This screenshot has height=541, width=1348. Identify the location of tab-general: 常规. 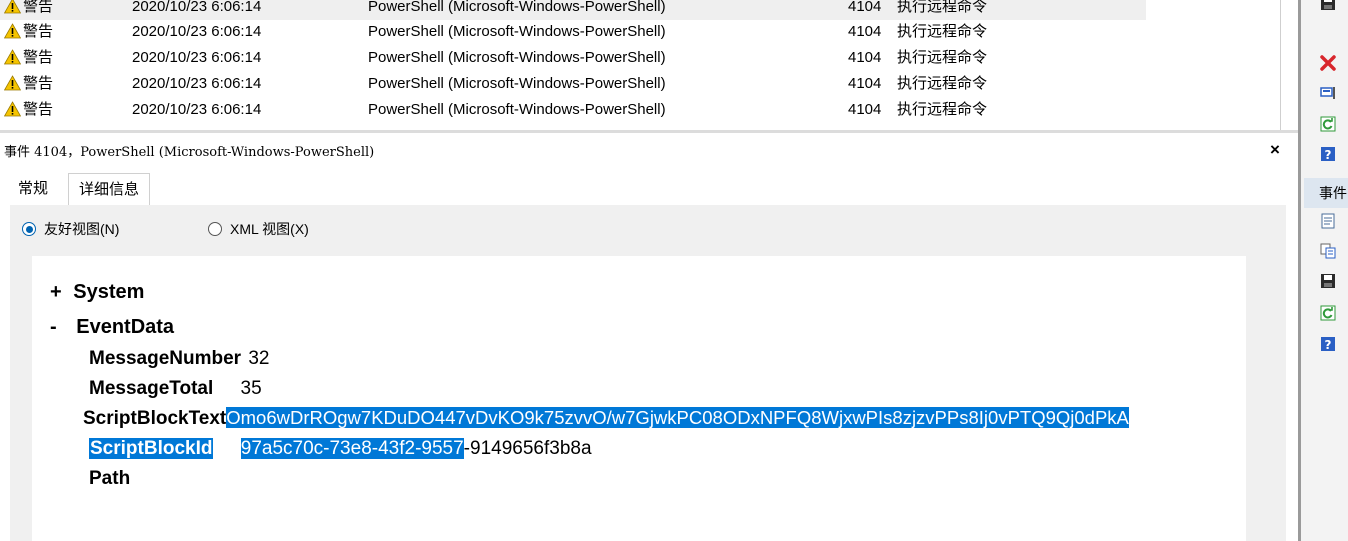
(33, 188).